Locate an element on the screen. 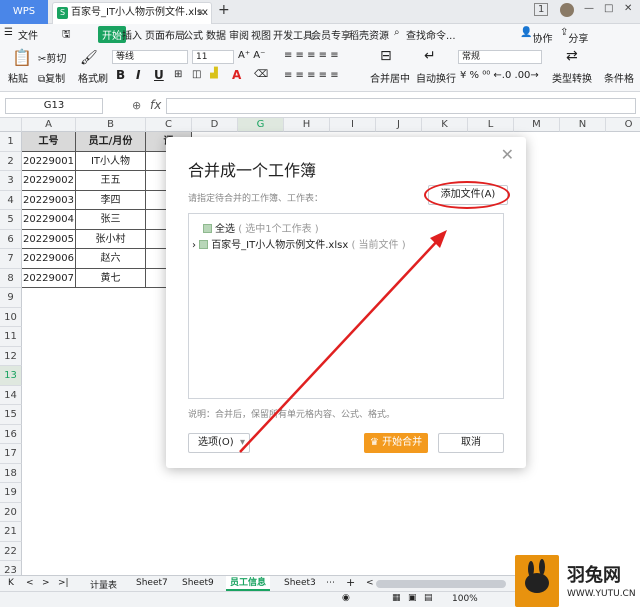  clear-format-icon: ⌫ is located at coordinates (261, 74).